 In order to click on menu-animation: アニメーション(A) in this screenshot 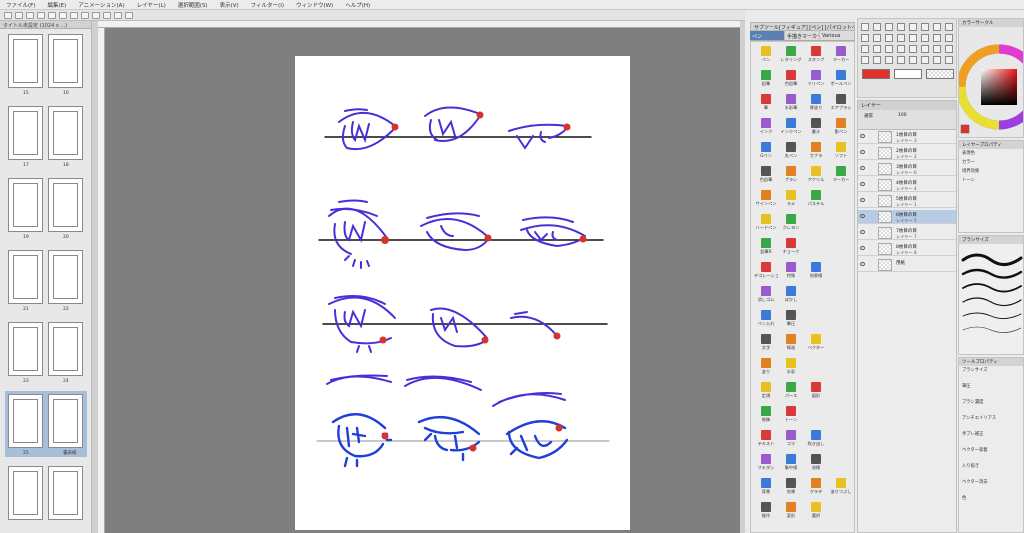, I will do `click(101, 5)`.